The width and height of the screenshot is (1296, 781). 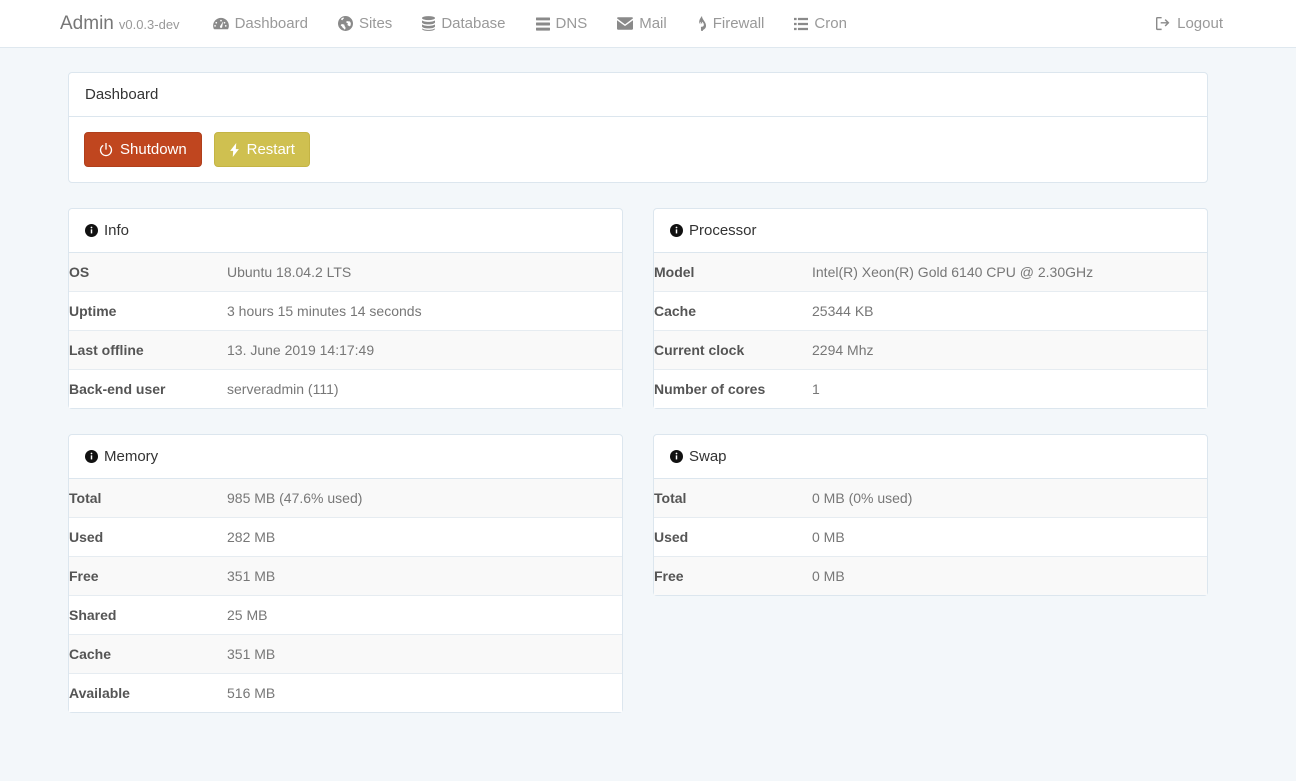 What do you see at coordinates (638, 95) in the screenshot?
I see `dashboard-panel-heading: Dashboard` at bounding box center [638, 95].